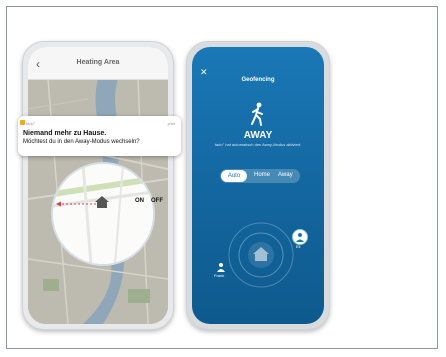  Describe the element at coordinates (258, 80) in the screenshot. I see `page-title: Geofencing` at that location.